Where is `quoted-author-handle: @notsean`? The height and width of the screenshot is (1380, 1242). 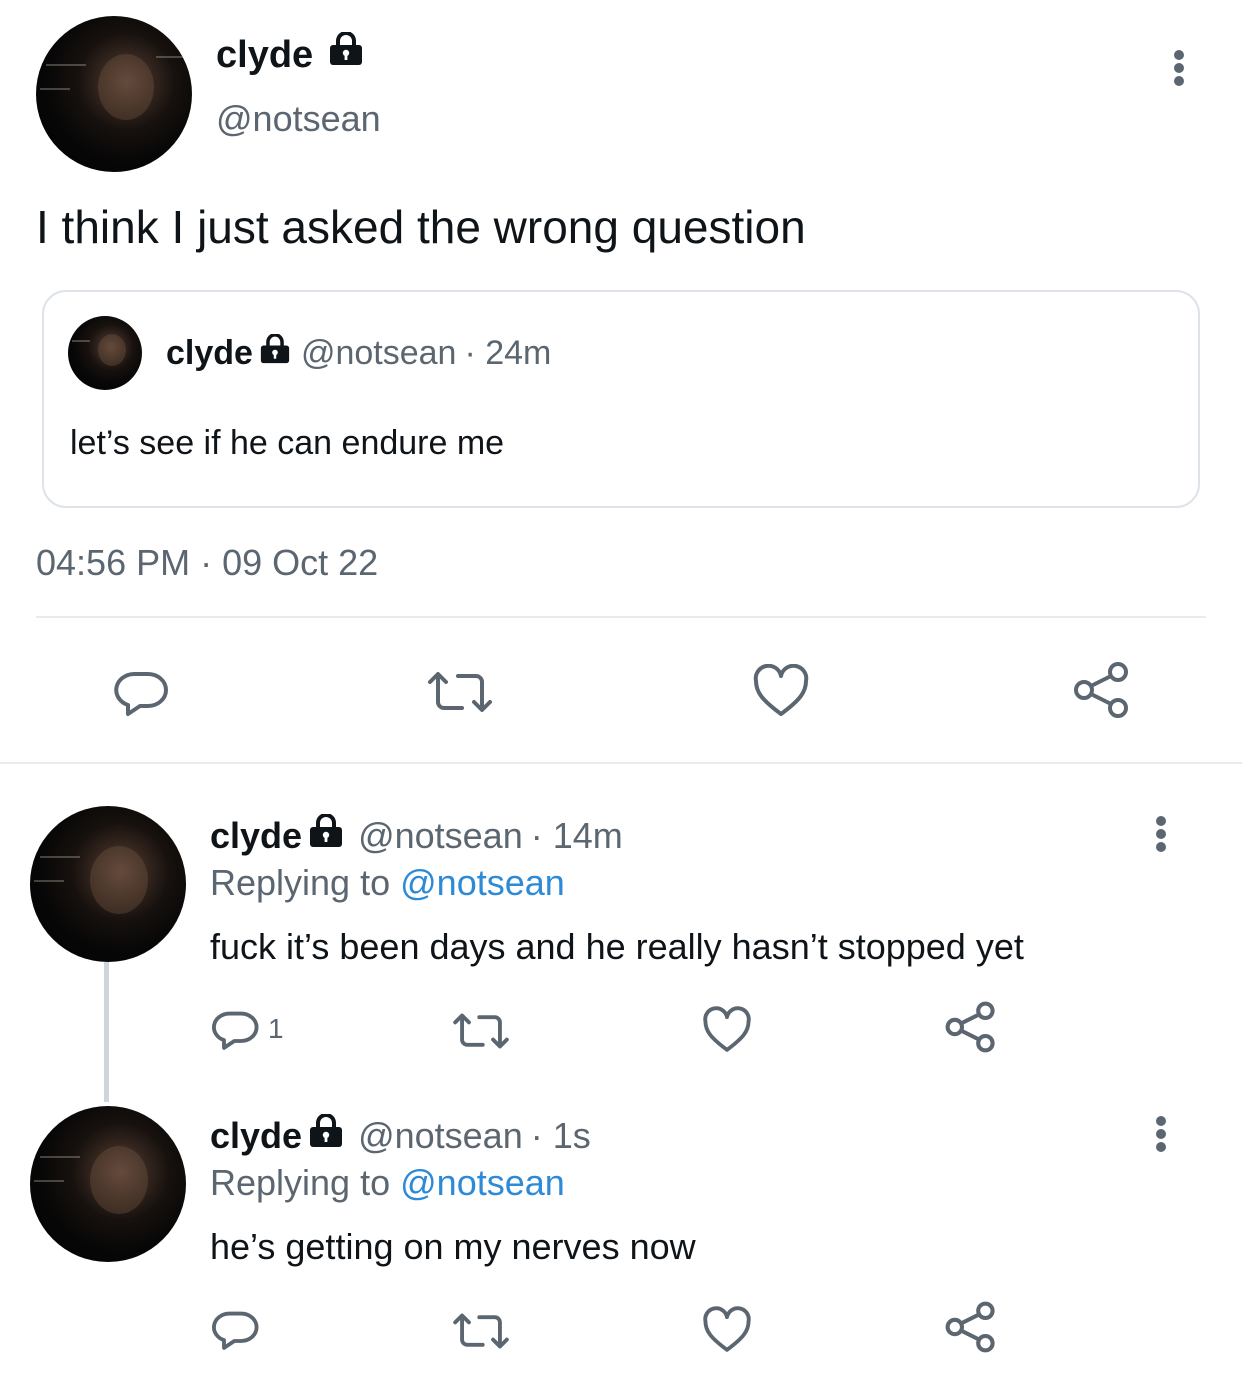 quoted-author-handle: @notsean is located at coordinates (378, 353).